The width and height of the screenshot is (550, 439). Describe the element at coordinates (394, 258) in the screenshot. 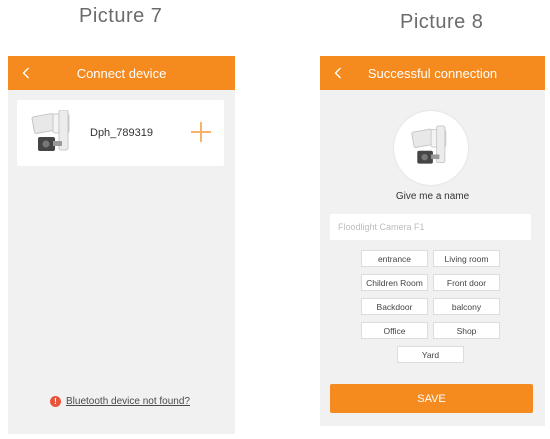

I see `chip-entrance: entrance` at that location.